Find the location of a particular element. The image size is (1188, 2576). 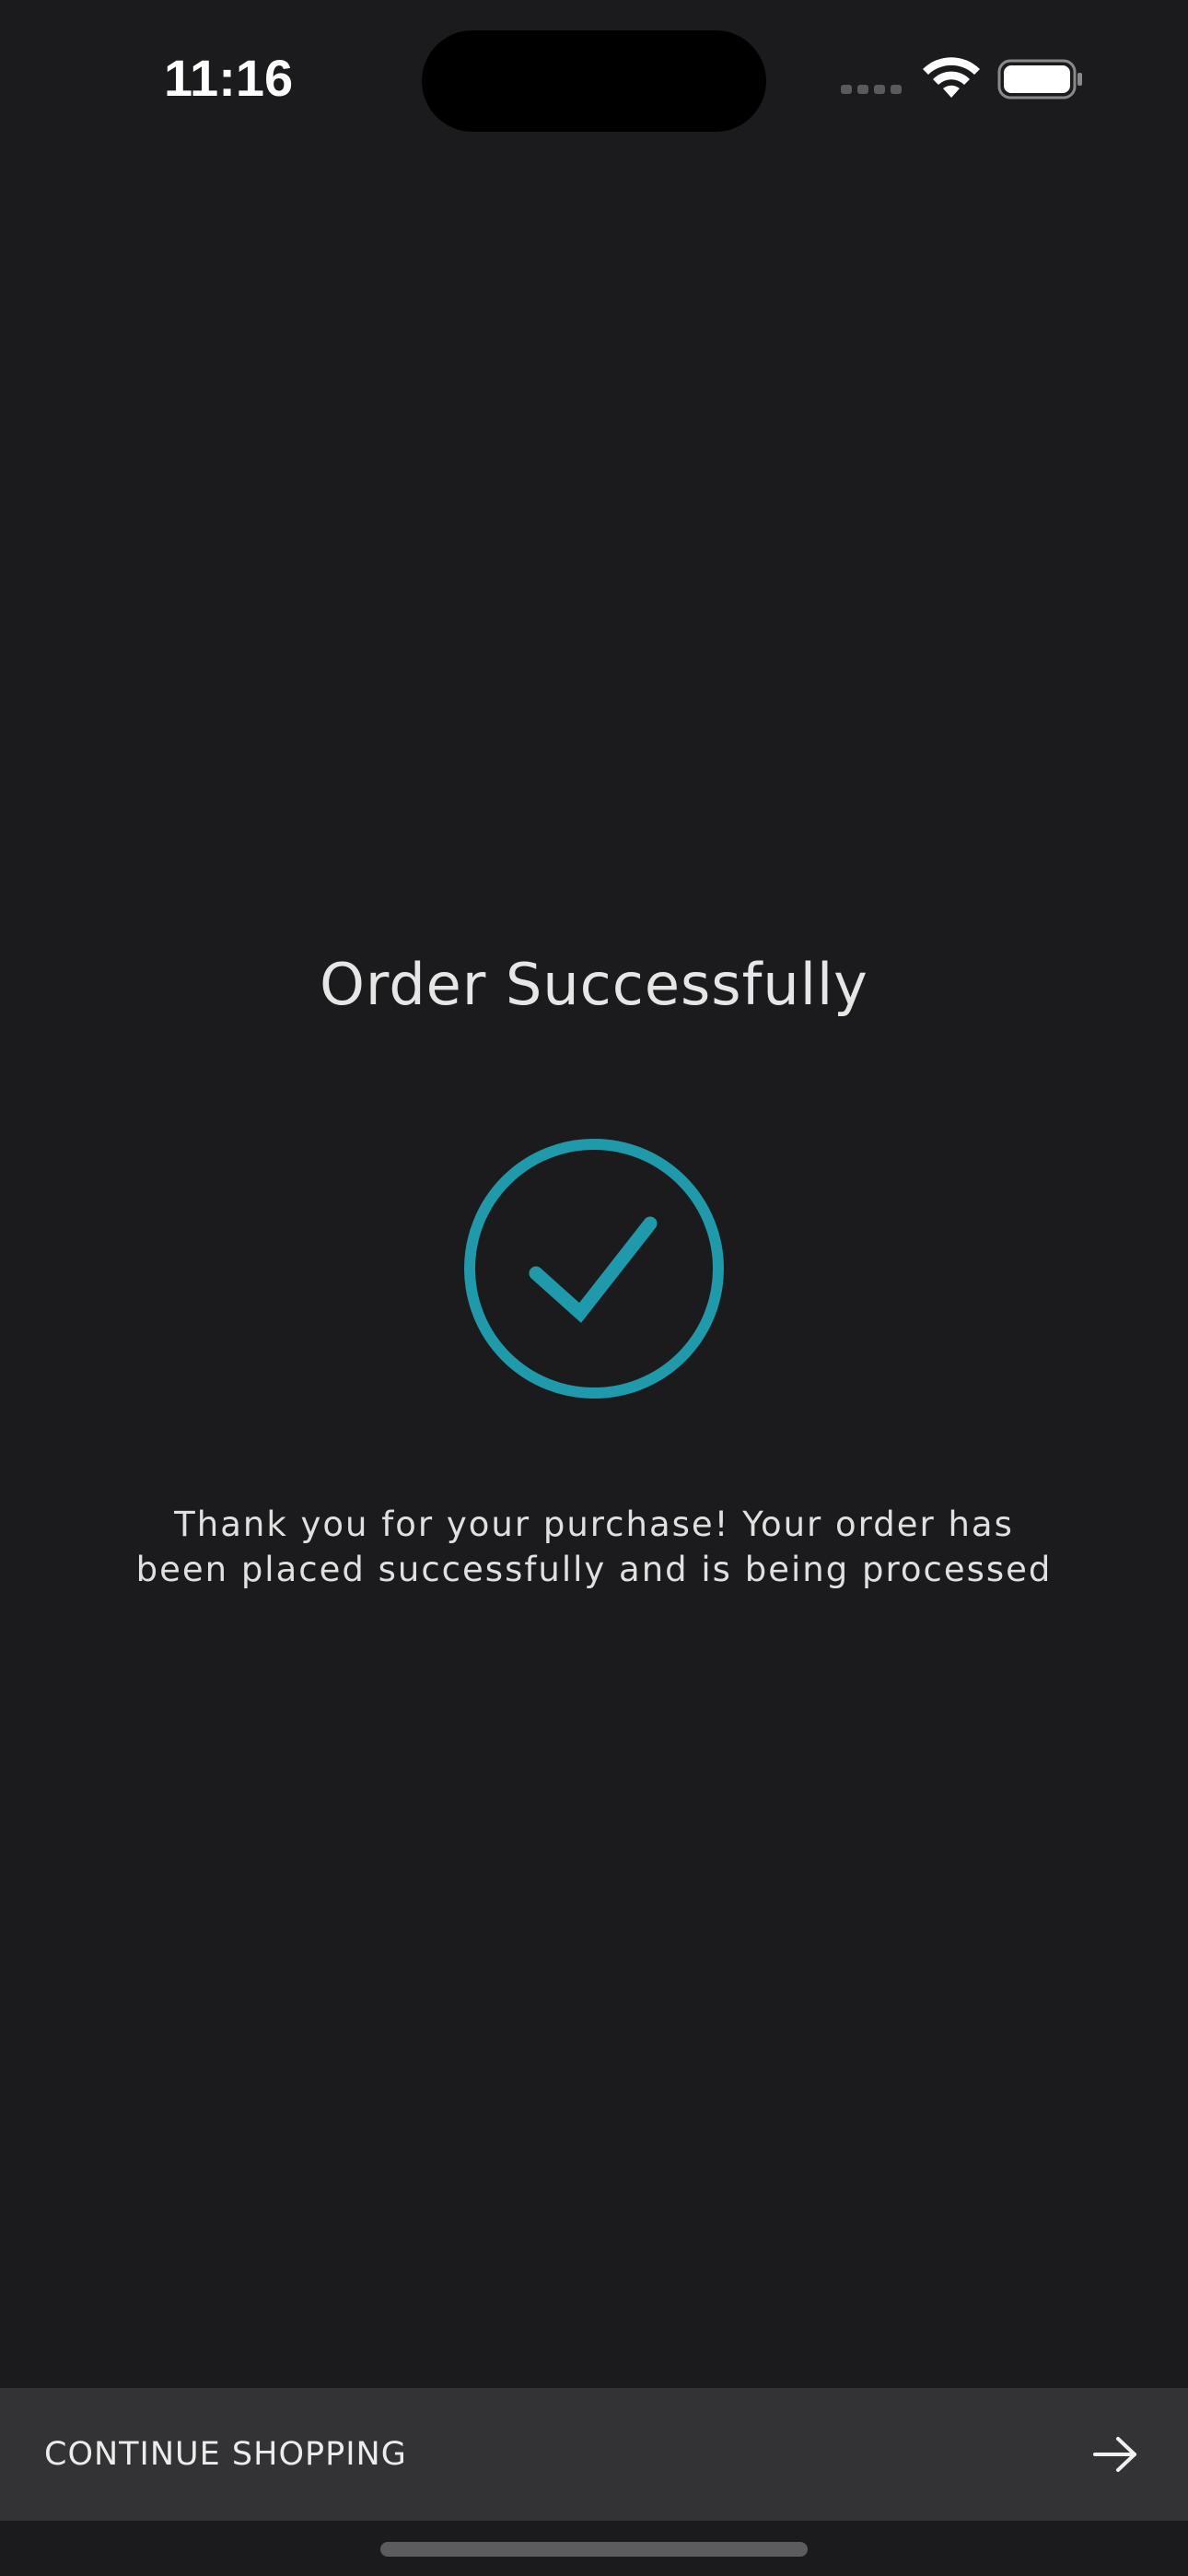

home-indicator is located at coordinates (594, 2549).